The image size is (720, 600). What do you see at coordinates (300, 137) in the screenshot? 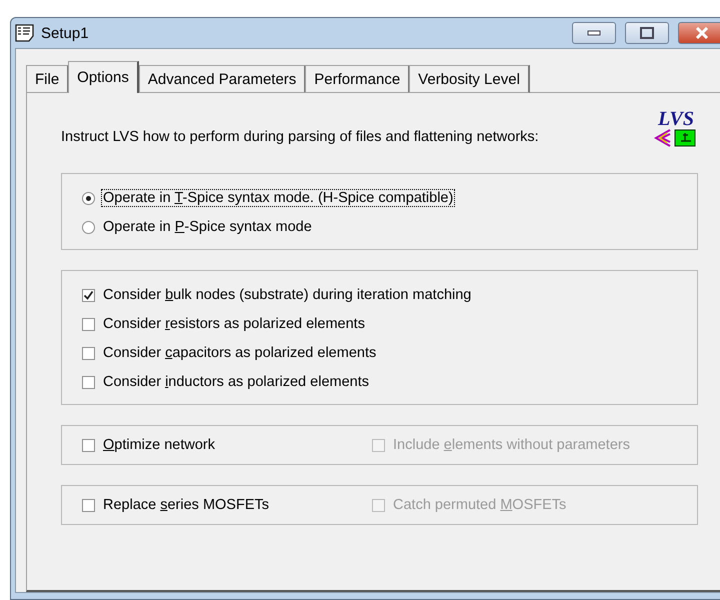
I see `instruction-text: Instruct LVS how to perform during parsing of files and flattening networks:` at bounding box center [300, 137].